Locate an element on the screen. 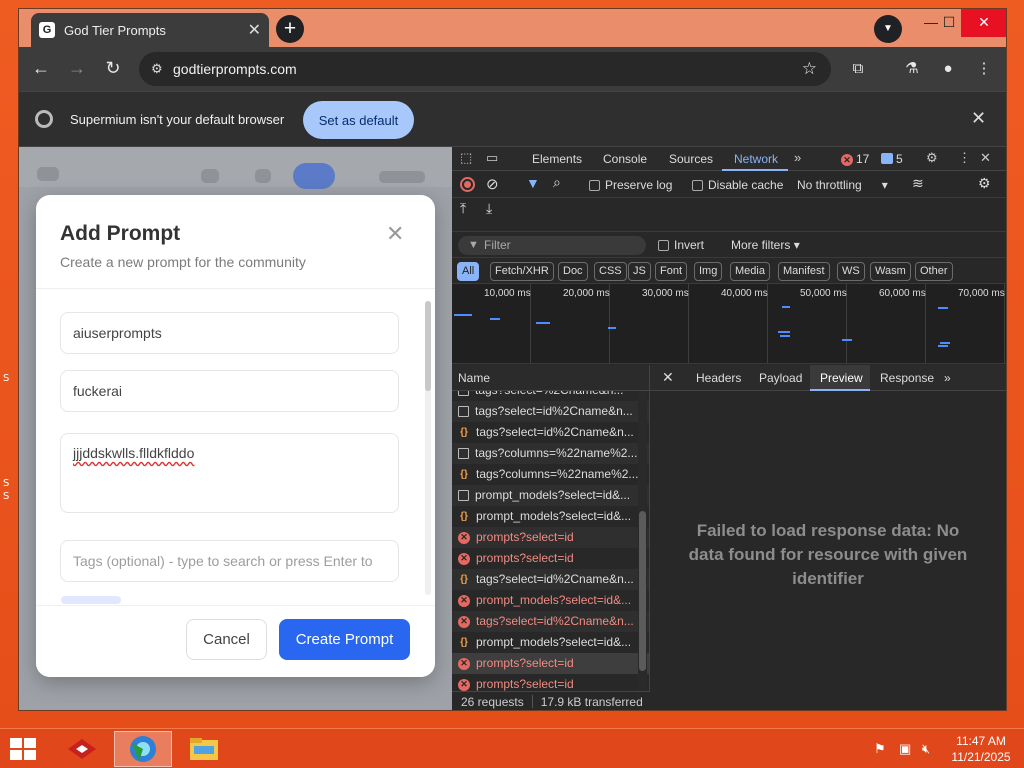 The image size is (1024, 768). tab-elements: Elements is located at coordinates (557, 159).